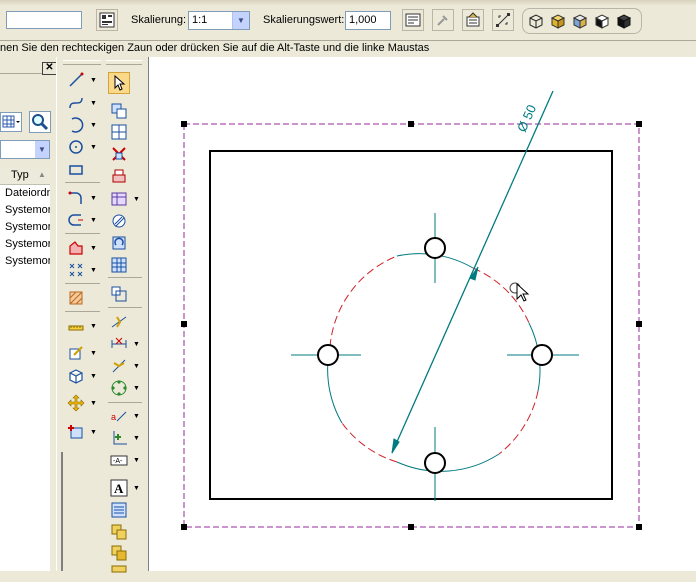 The width and height of the screenshot is (696, 582). I want to click on main-toolbar: Skalierung: 1:1 ▼ Skalierungswert: 1,000, so click(348, 20).